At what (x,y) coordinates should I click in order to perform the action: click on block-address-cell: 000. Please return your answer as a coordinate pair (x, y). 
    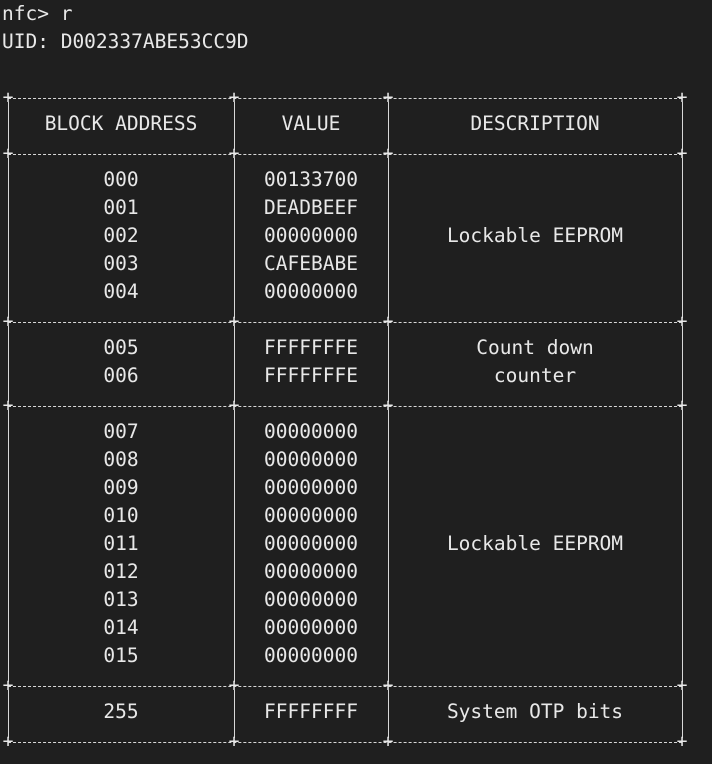
    Looking at the image, I should click on (121, 179).